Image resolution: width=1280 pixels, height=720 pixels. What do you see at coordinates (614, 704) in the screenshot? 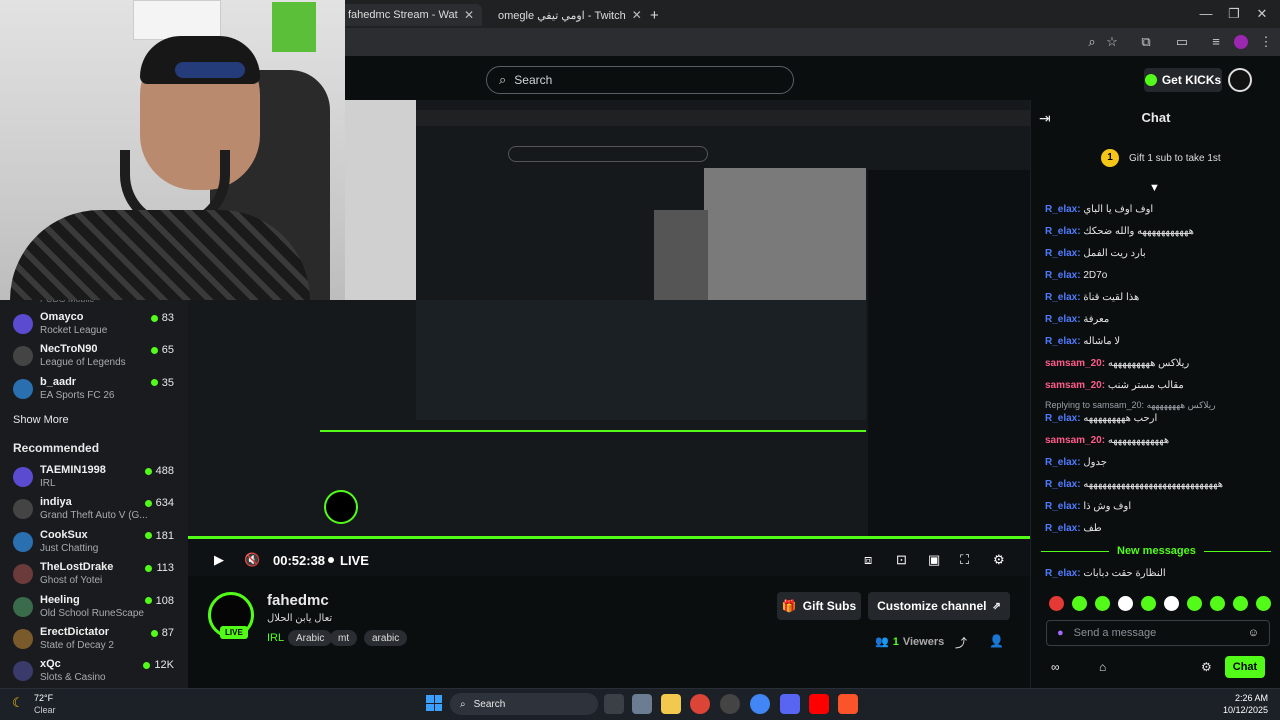
I see `task-view-icon` at bounding box center [614, 704].